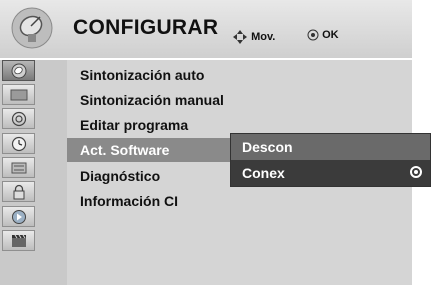 Image resolution: width=431 pixels, height=285 pixels. Describe the element at coordinates (313, 35) in the screenshot. I see `ok-button-icon` at that location.